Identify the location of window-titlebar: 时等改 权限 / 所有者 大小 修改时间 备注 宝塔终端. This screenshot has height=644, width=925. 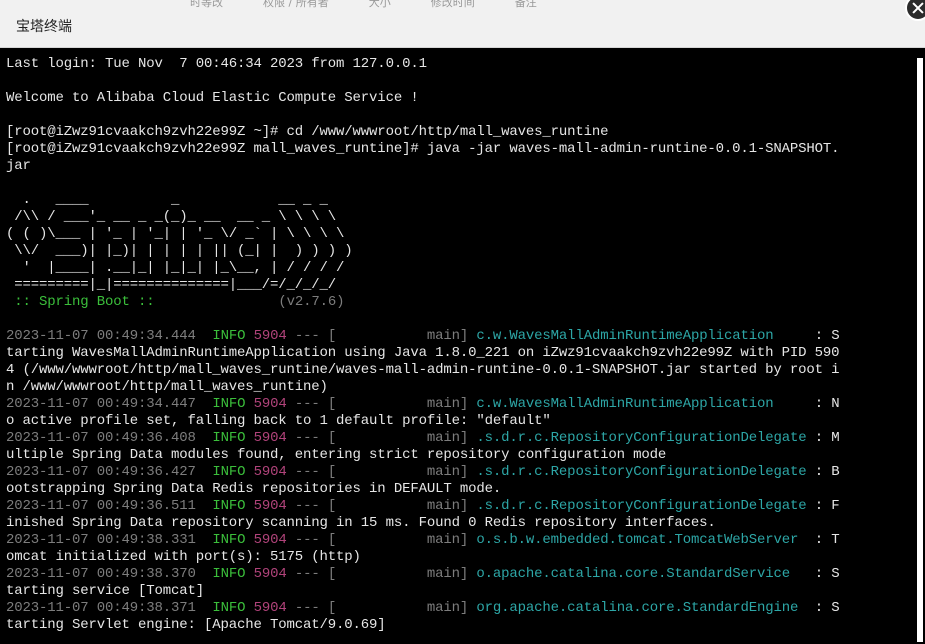
(462, 24).